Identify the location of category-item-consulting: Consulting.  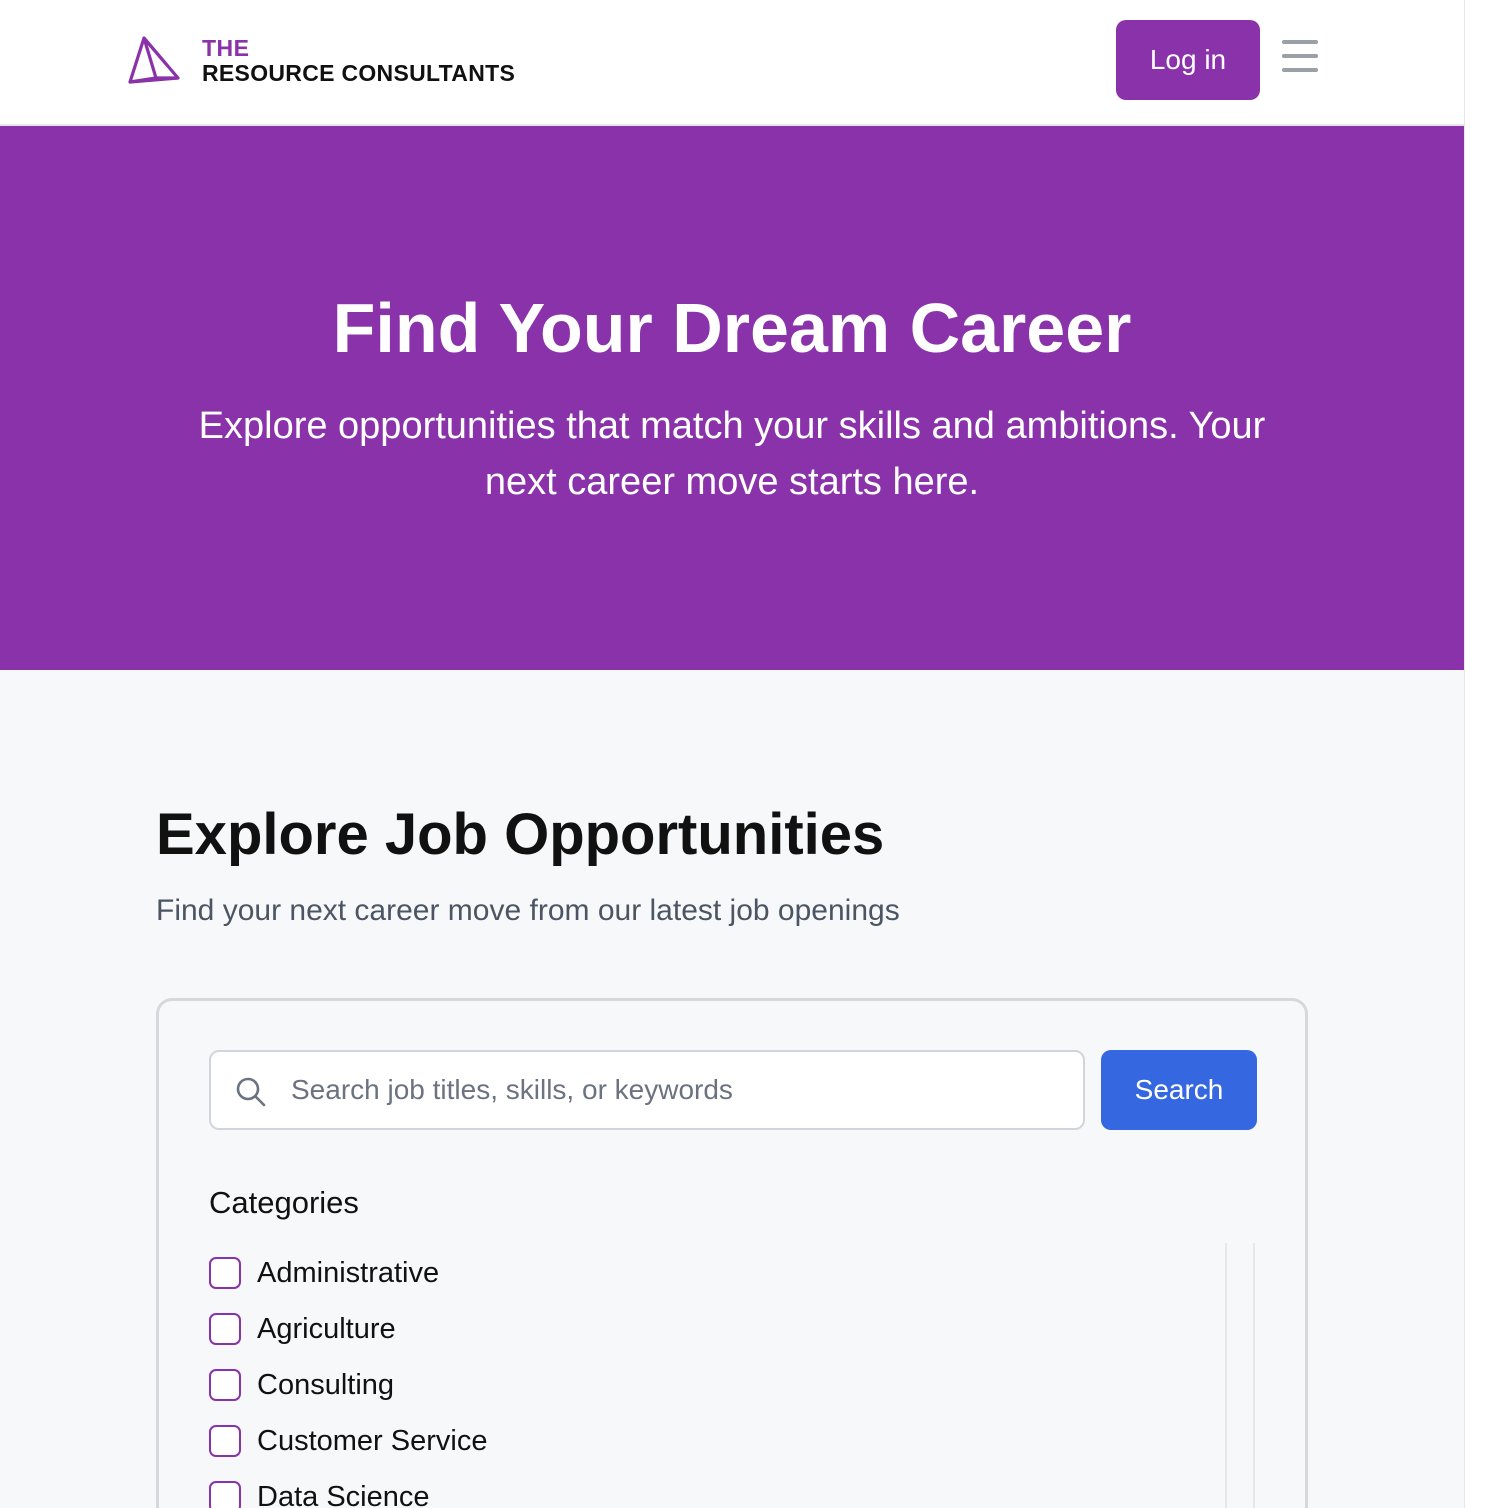
(714, 1385).